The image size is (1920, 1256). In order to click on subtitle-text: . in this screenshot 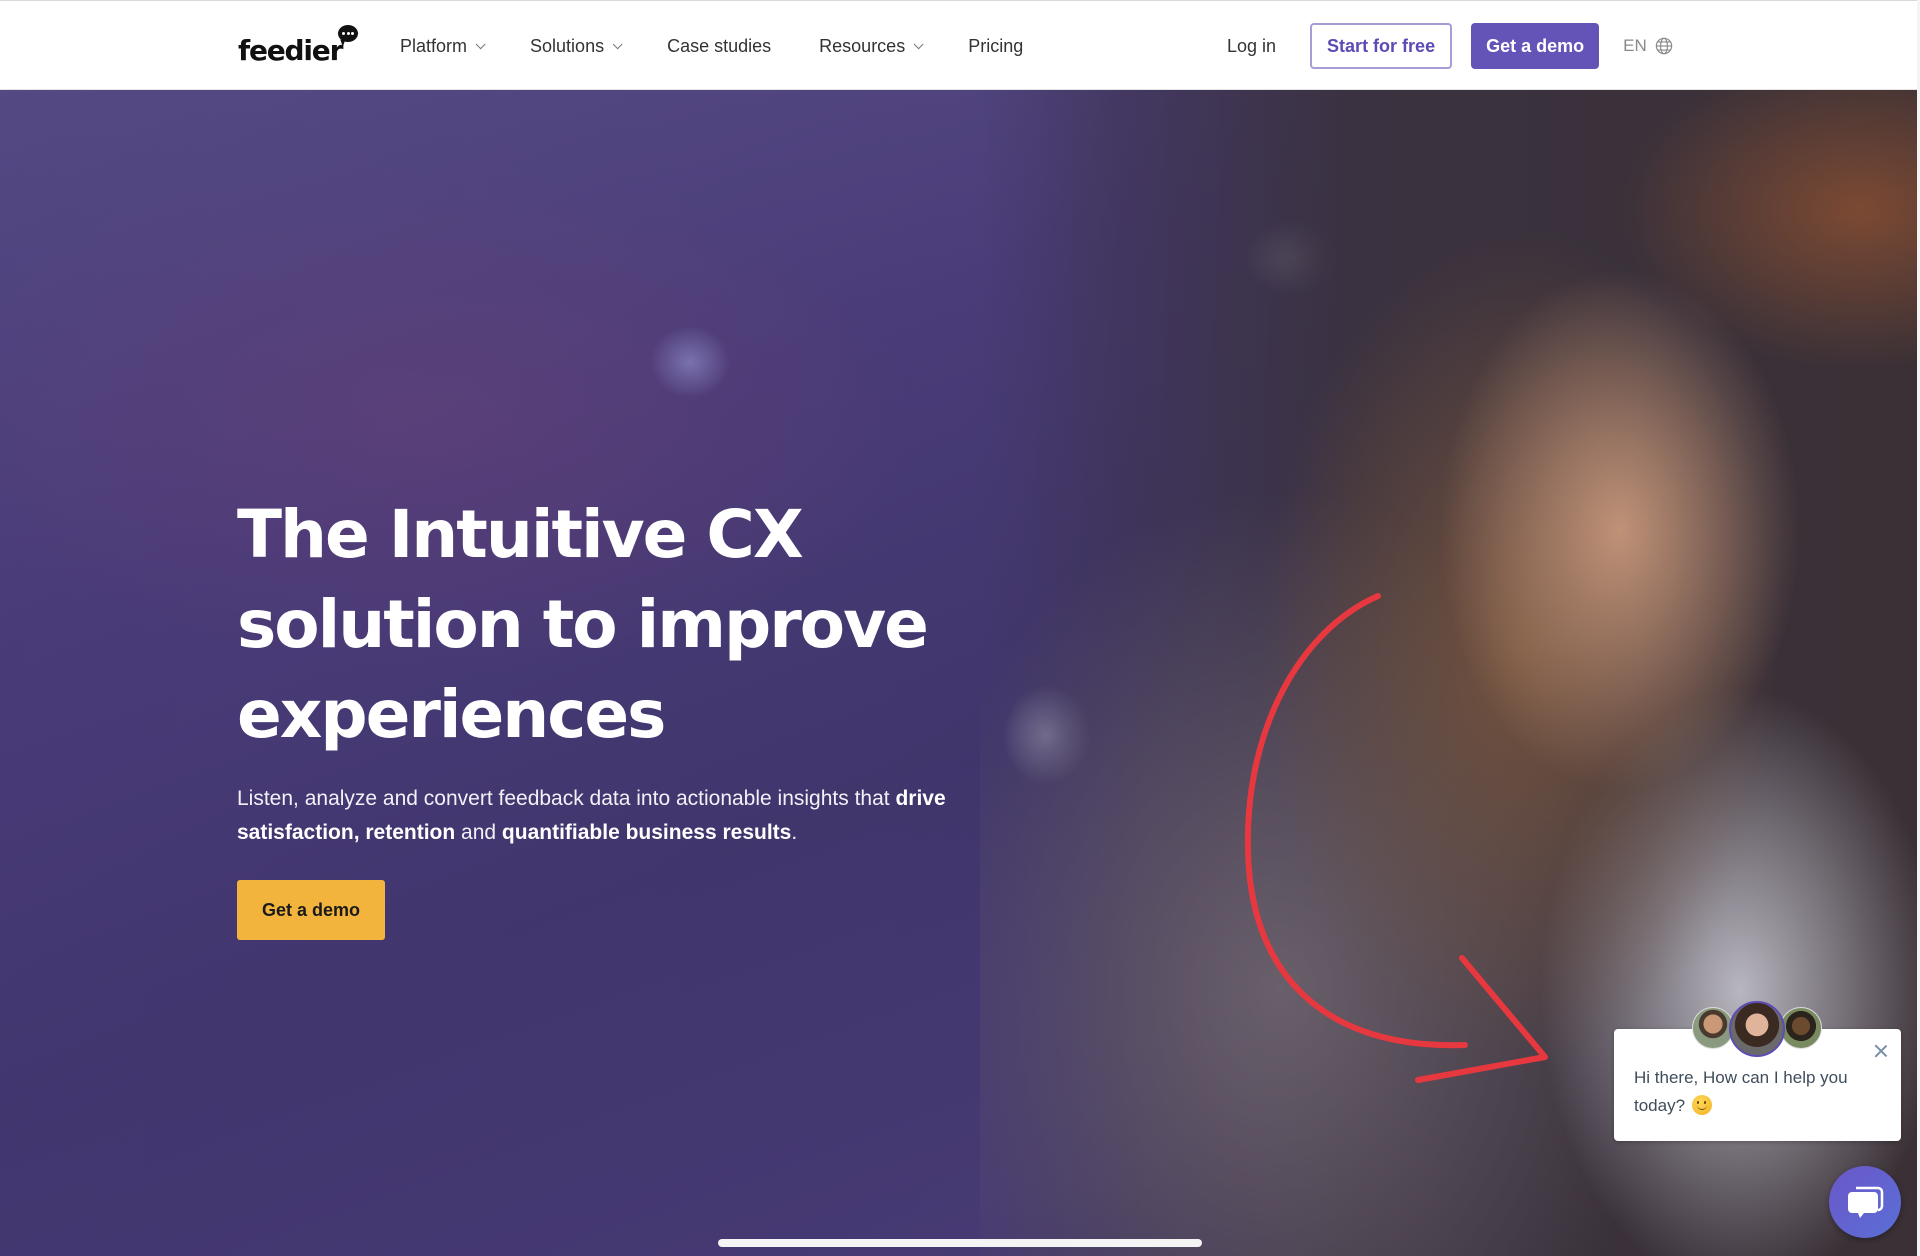, I will do `click(794, 832)`.